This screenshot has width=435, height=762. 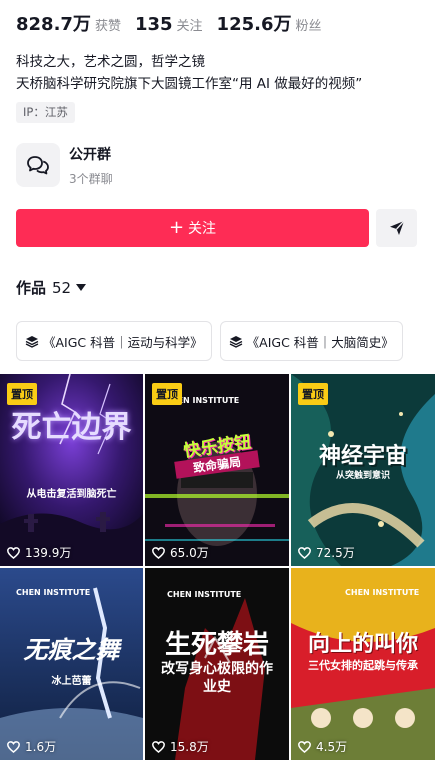 I want to click on profile-stats: 828.7万 获赞 135 关注 125.6万 粉丝, so click(x=176, y=23).